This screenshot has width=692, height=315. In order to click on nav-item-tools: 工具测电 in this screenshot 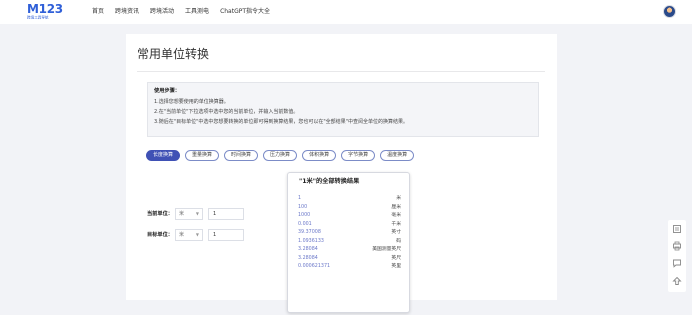, I will do `click(197, 12)`.